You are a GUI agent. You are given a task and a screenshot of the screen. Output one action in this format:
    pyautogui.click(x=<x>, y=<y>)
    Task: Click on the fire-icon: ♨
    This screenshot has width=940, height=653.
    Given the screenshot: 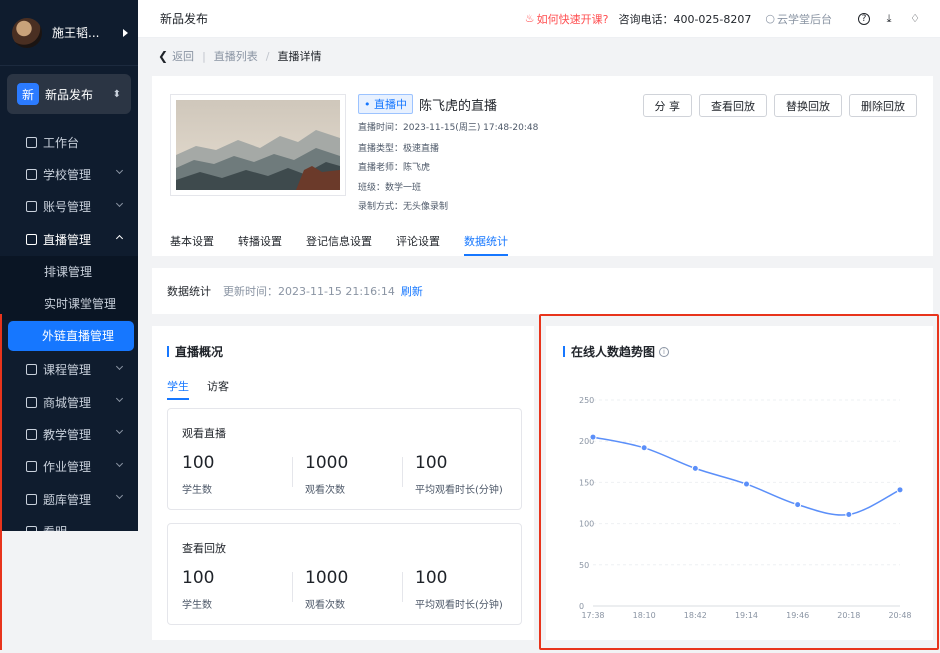 What is the action you would take?
    pyautogui.click(x=529, y=18)
    